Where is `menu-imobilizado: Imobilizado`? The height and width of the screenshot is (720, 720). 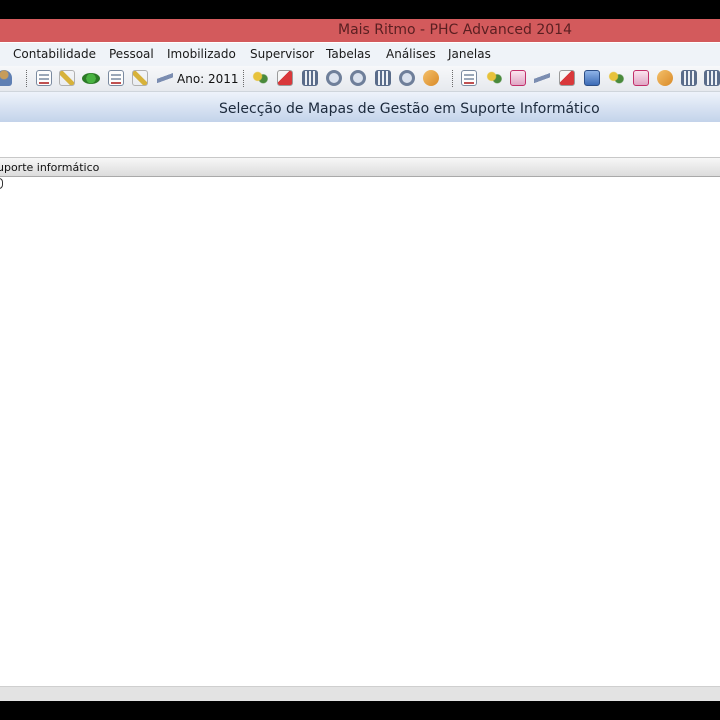
menu-imobilizado: Imobilizado is located at coordinates (201, 54).